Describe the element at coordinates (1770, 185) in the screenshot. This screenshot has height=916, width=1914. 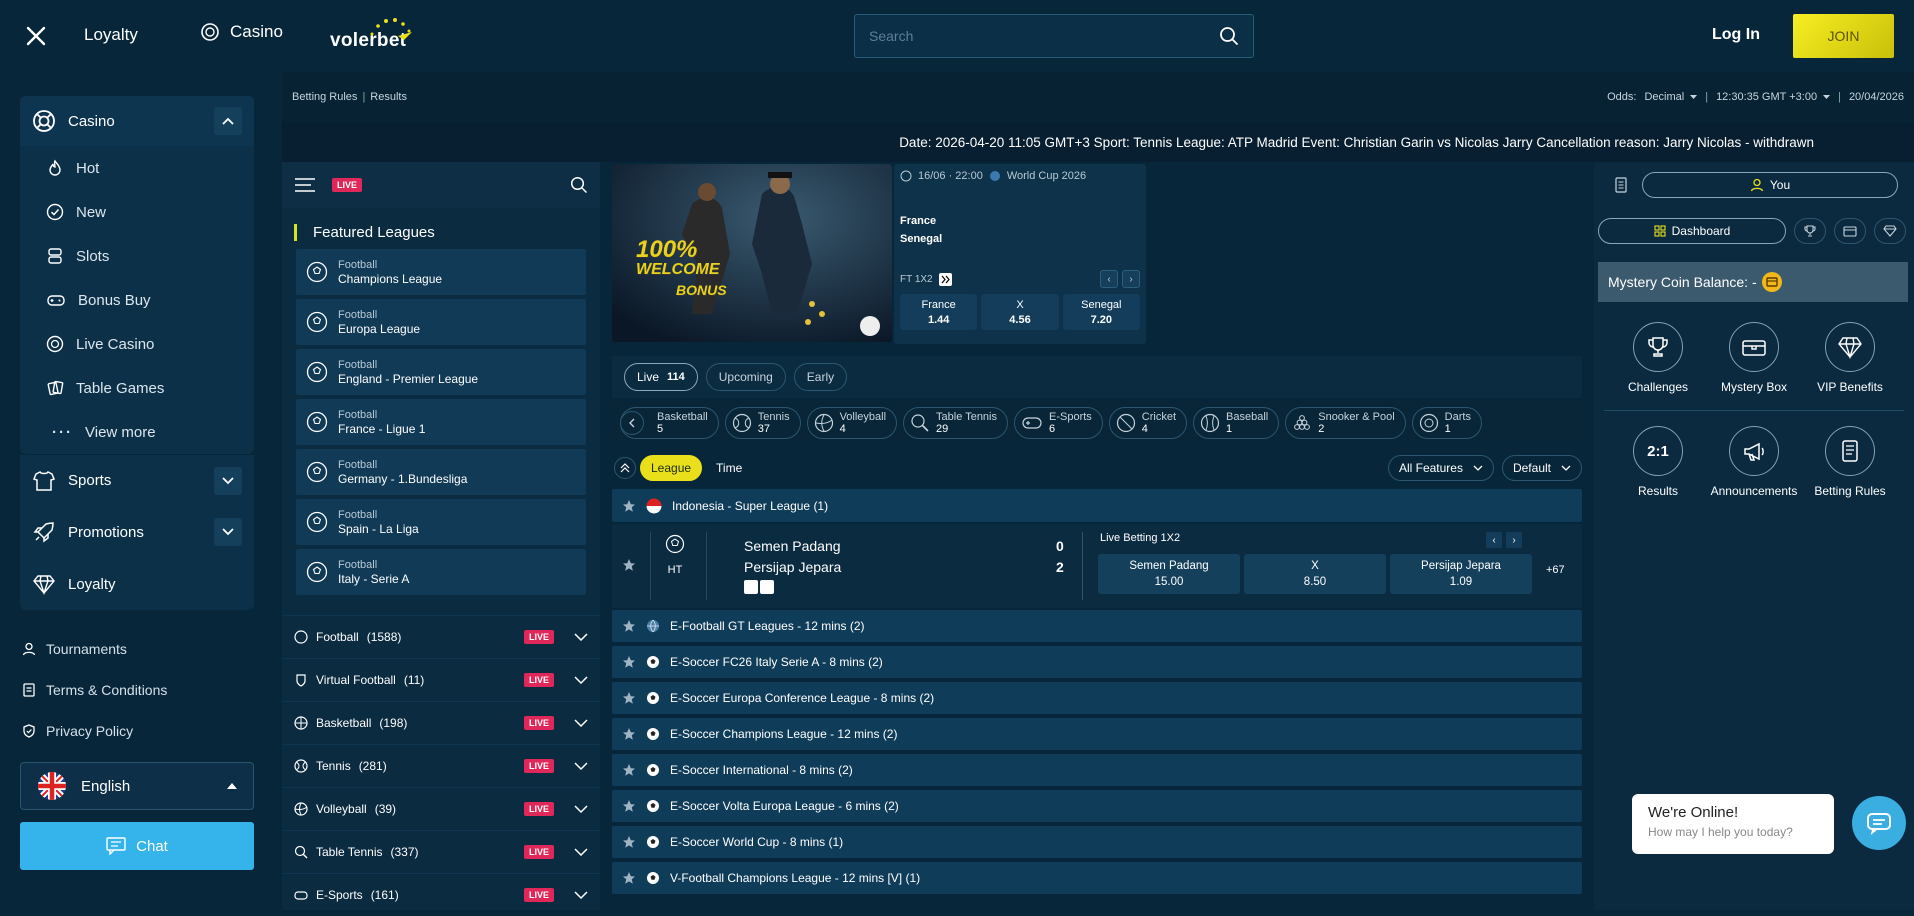
I see `you-button: You` at that location.